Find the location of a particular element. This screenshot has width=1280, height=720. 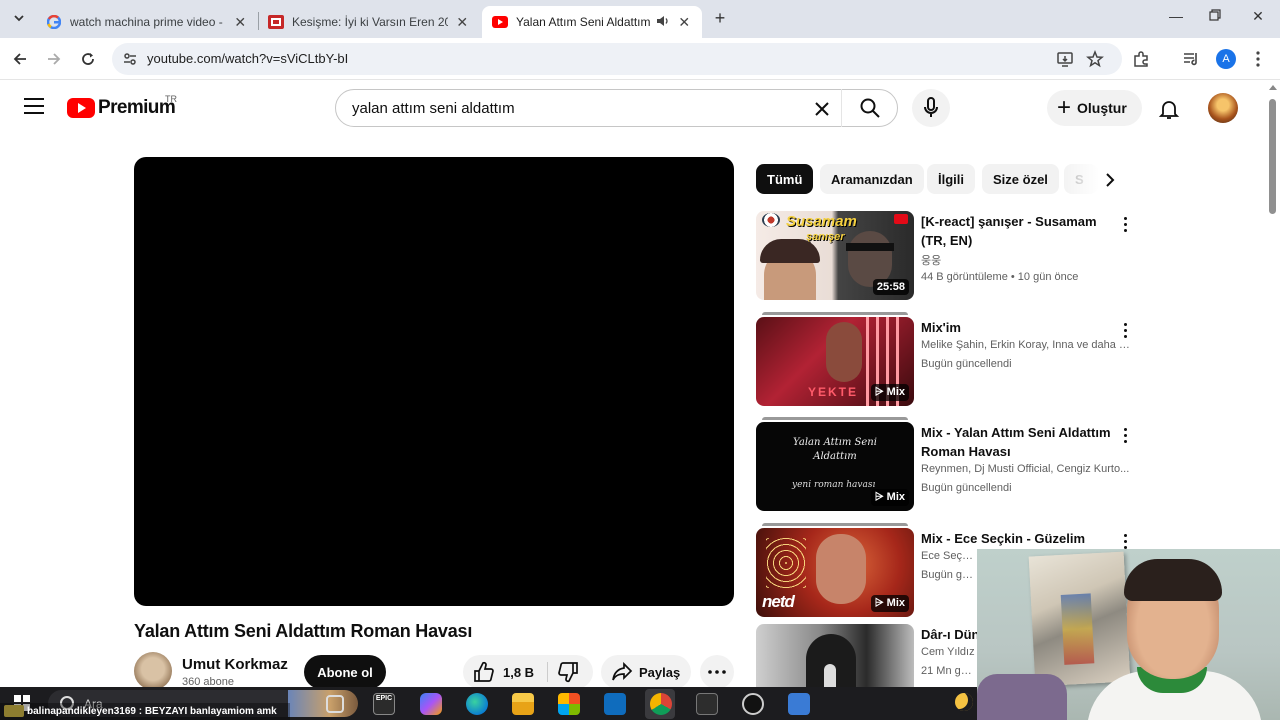

recommendation-title: Dâr-ı Dün is located at coordinates (951, 634).